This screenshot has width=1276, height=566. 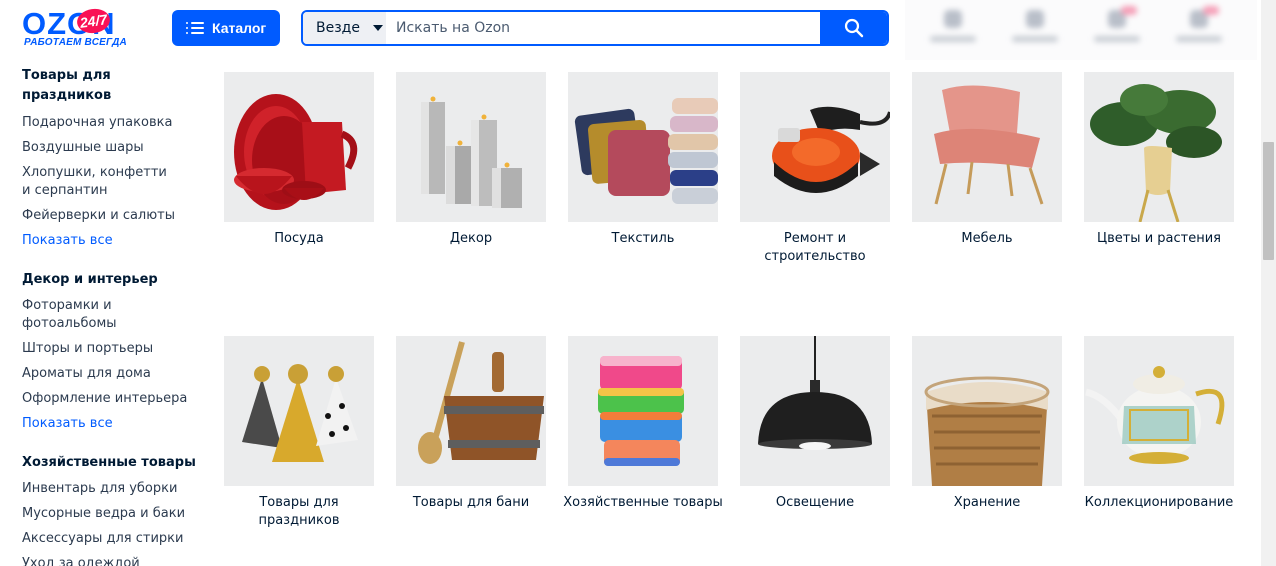 I want to click on tile-label: Хозяйственные товары, so click(x=643, y=502).